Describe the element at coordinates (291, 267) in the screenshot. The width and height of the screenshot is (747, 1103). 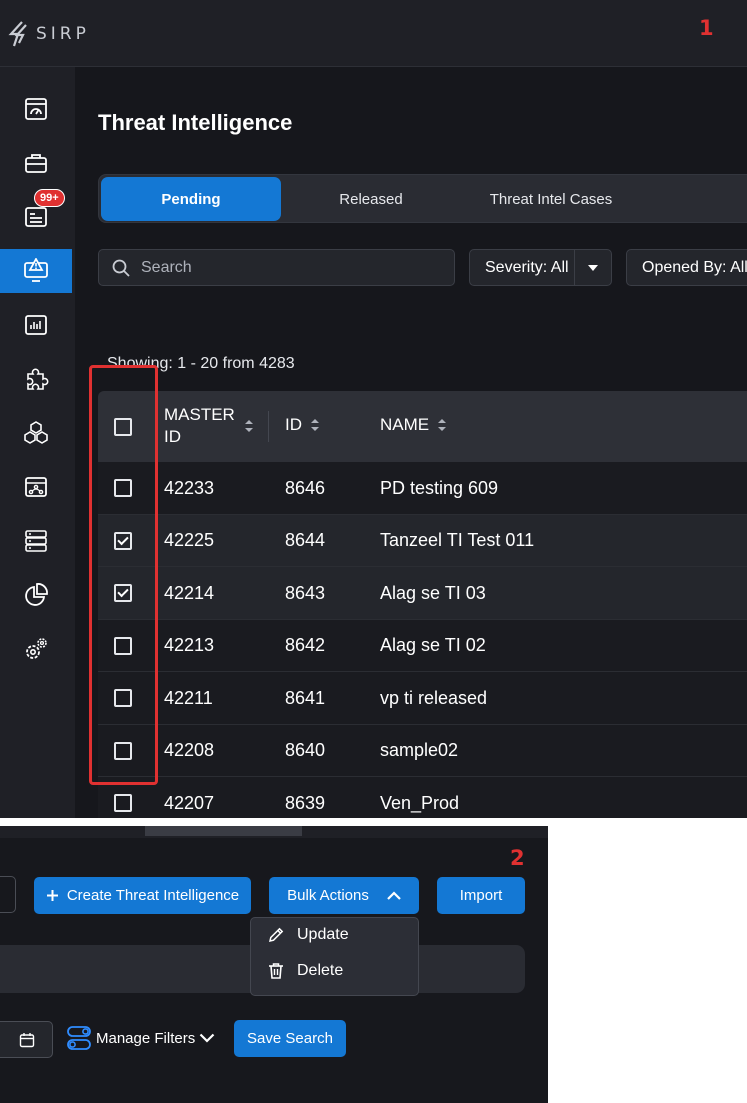
I see `search-input` at that location.